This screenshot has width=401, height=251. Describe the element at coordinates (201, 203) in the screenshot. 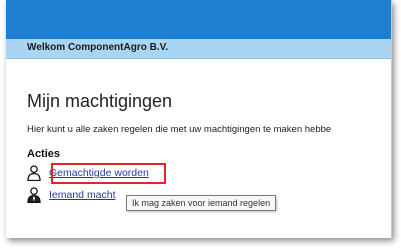

I see `tooltip: Ik mag zaken voor iemand regelen` at that location.